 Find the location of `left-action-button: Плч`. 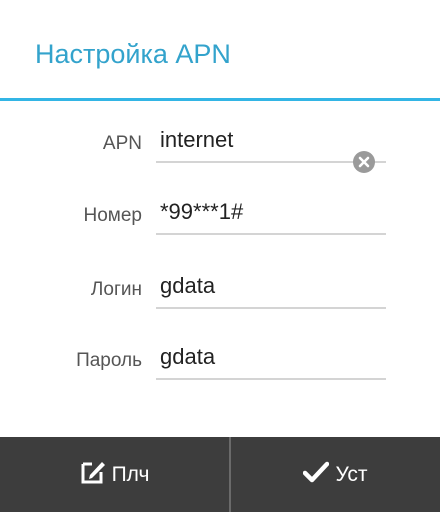

left-action-button: Плч is located at coordinates (114, 474).